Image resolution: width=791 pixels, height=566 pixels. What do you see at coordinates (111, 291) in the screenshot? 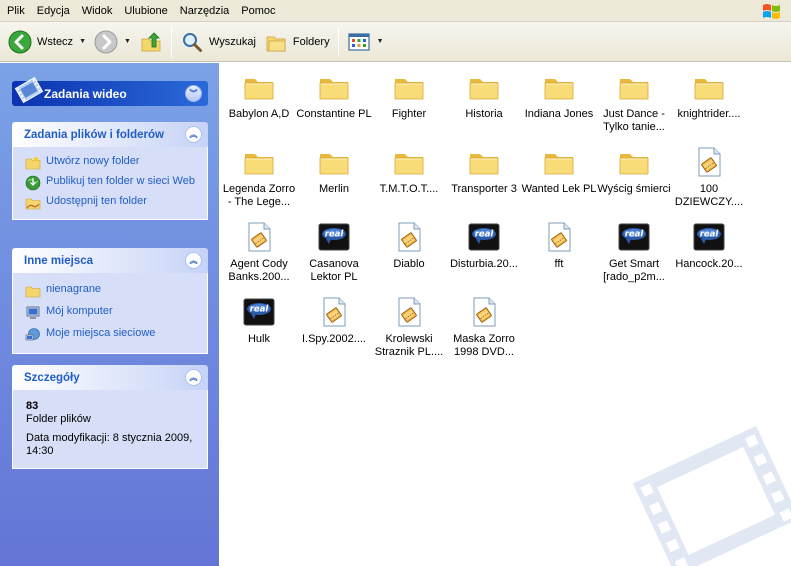
I see `place-nienagrane: nienagrane` at bounding box center [111, 291].